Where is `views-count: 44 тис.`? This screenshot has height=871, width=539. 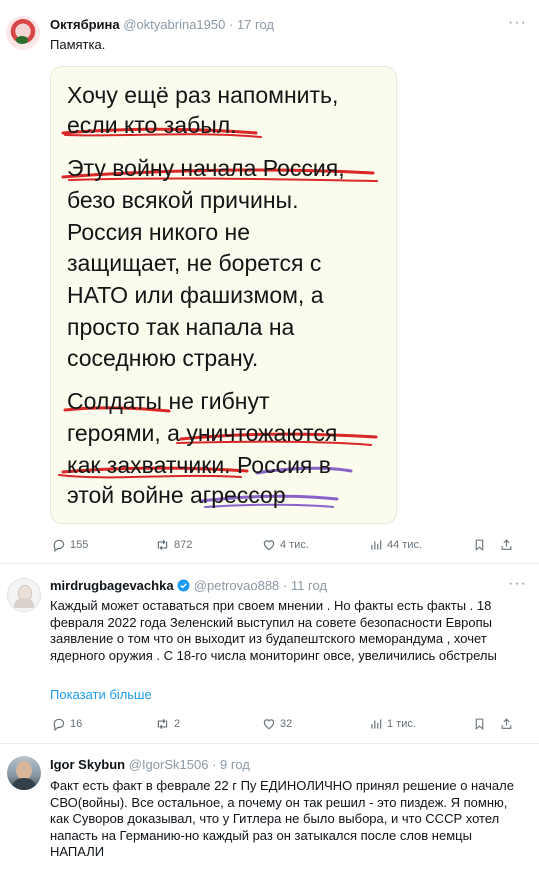
views-count: 44 тис. is located at coordinates (405, 545).